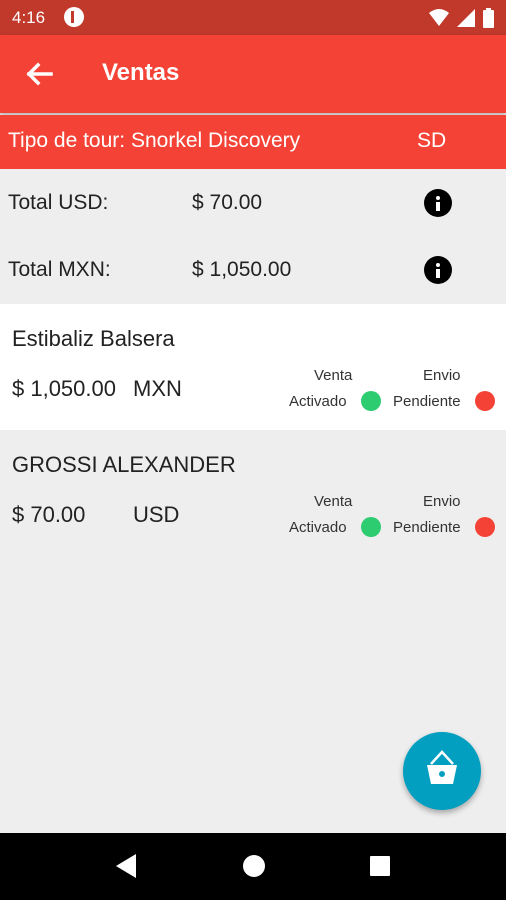 The image size is (506, 900). Describe the element at coordinates (124, 464) in the screenshot. I see `customer-name: GROSSI ALEXANDER` at that location.